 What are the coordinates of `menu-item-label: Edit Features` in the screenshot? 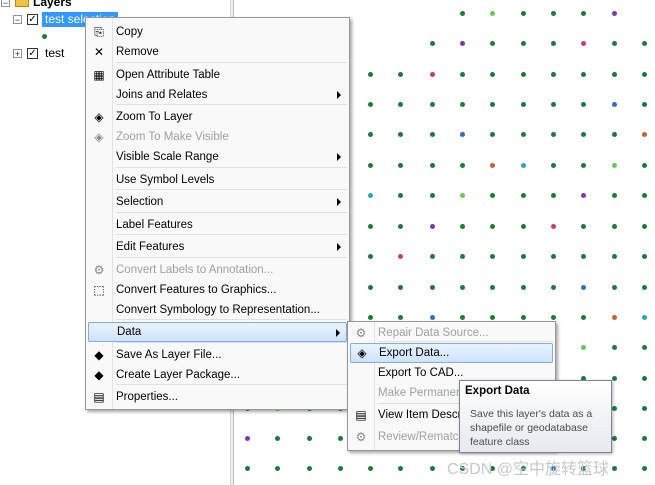 It's located at (150, 247).